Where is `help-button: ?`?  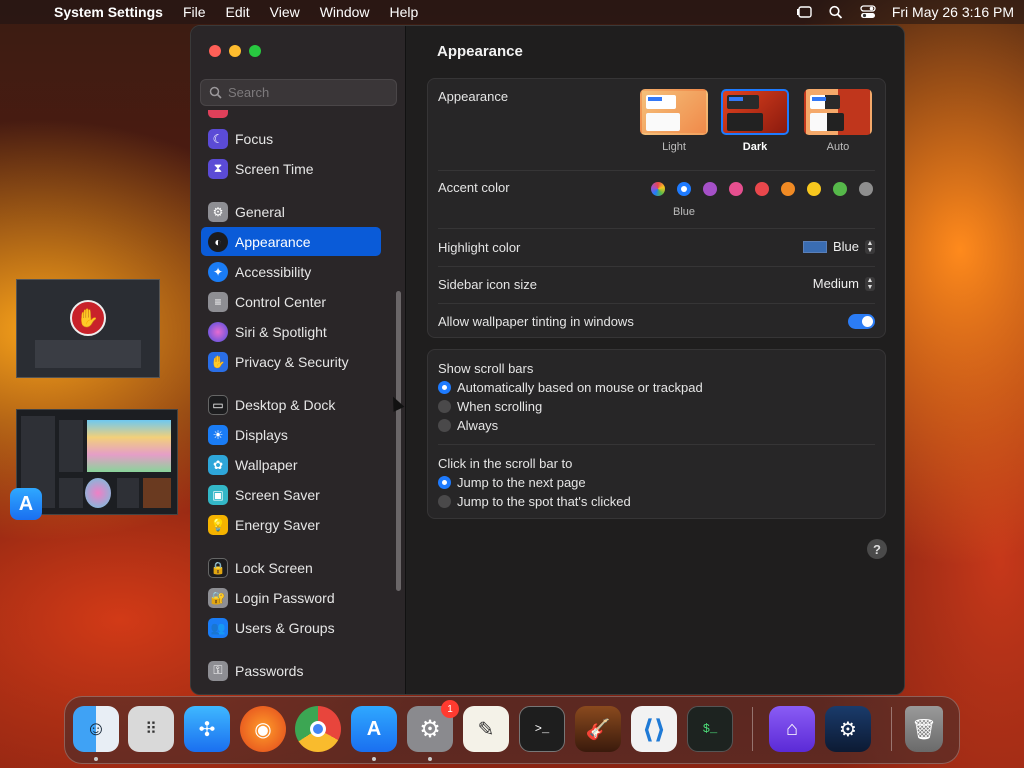
help-button: ? is located at coordinates (877, 549).